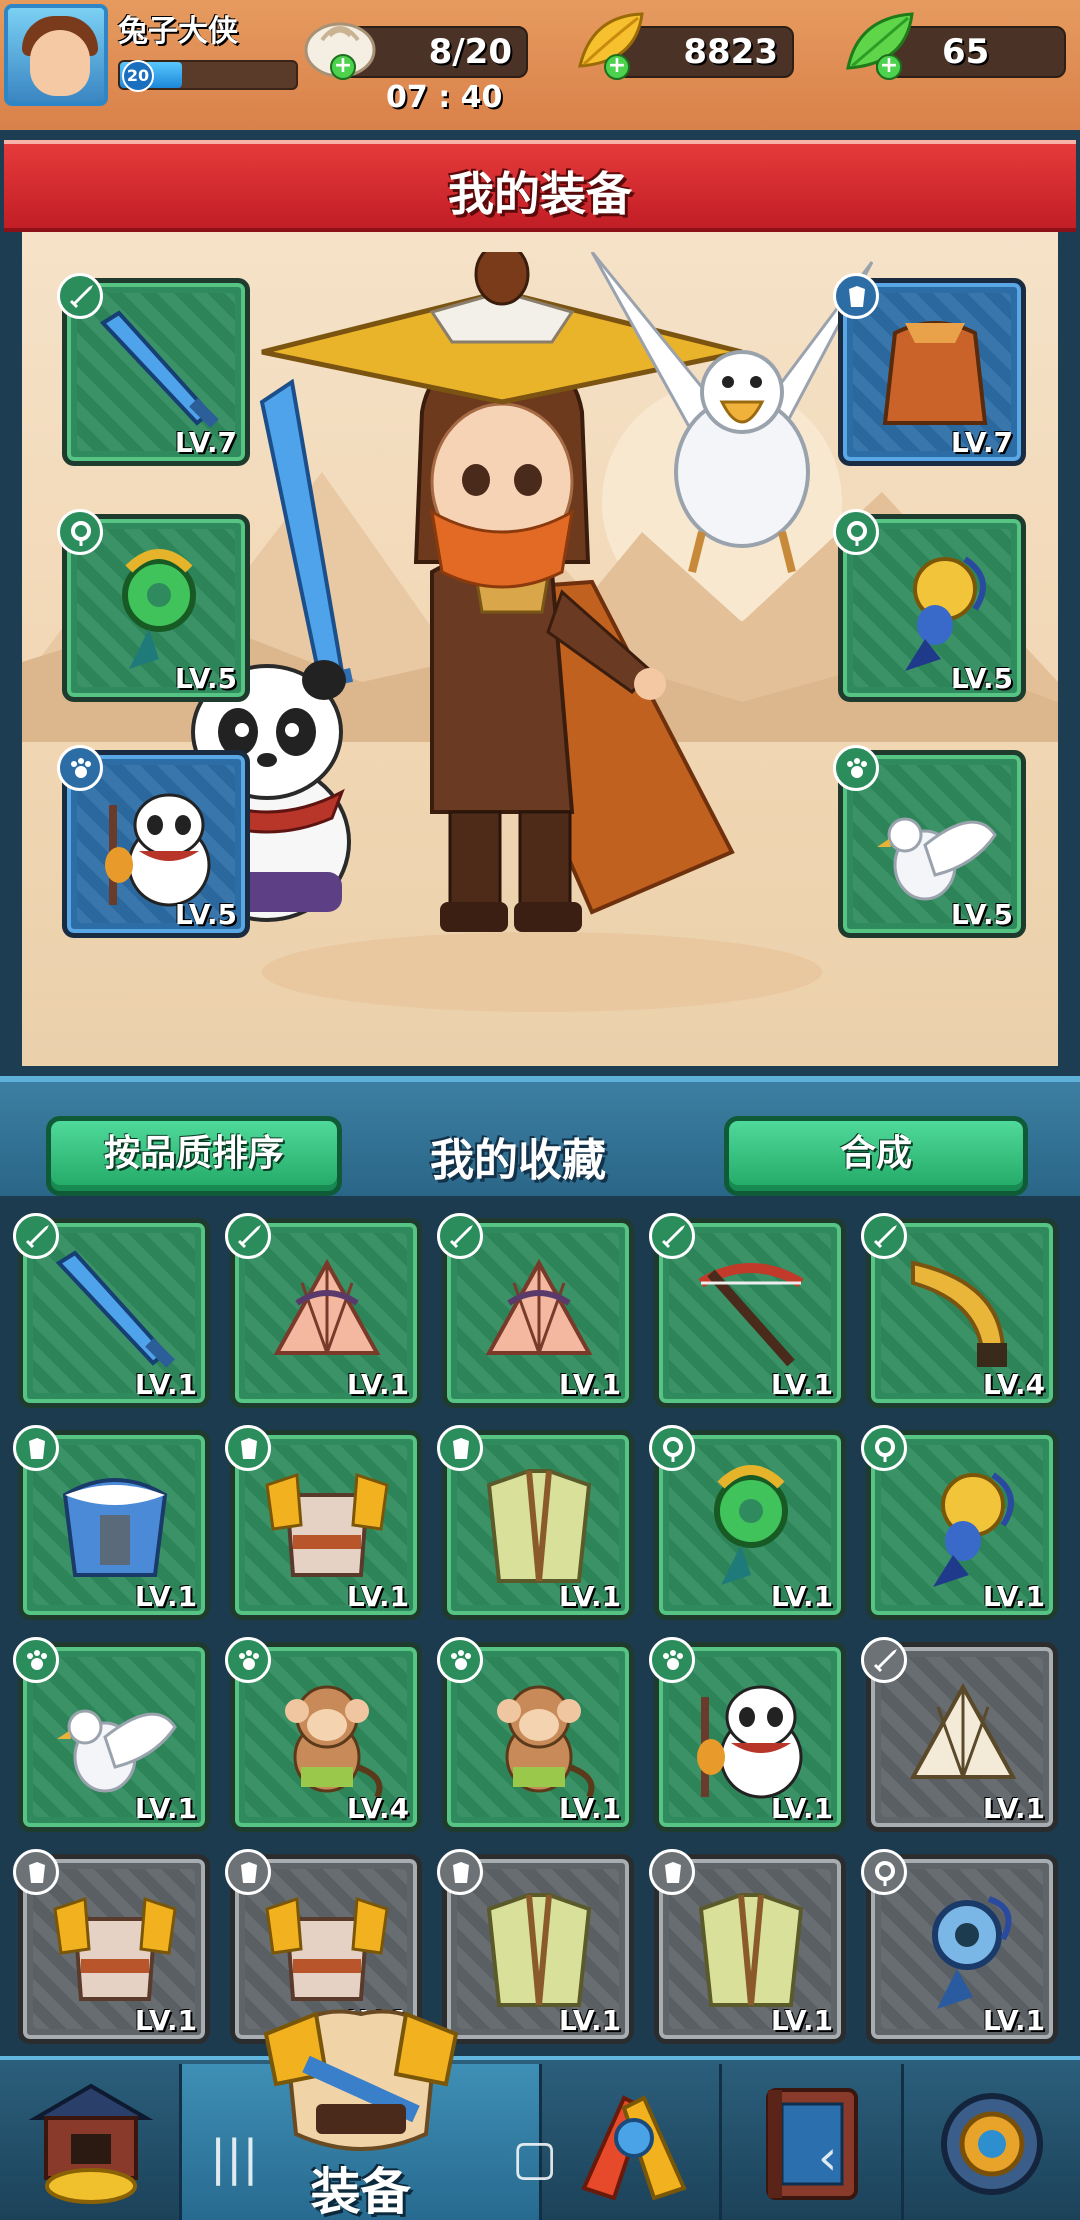  Describe the element at coordinates (234, 2158) in the screenshot. I see `system-recents-icon: |||` at that location.